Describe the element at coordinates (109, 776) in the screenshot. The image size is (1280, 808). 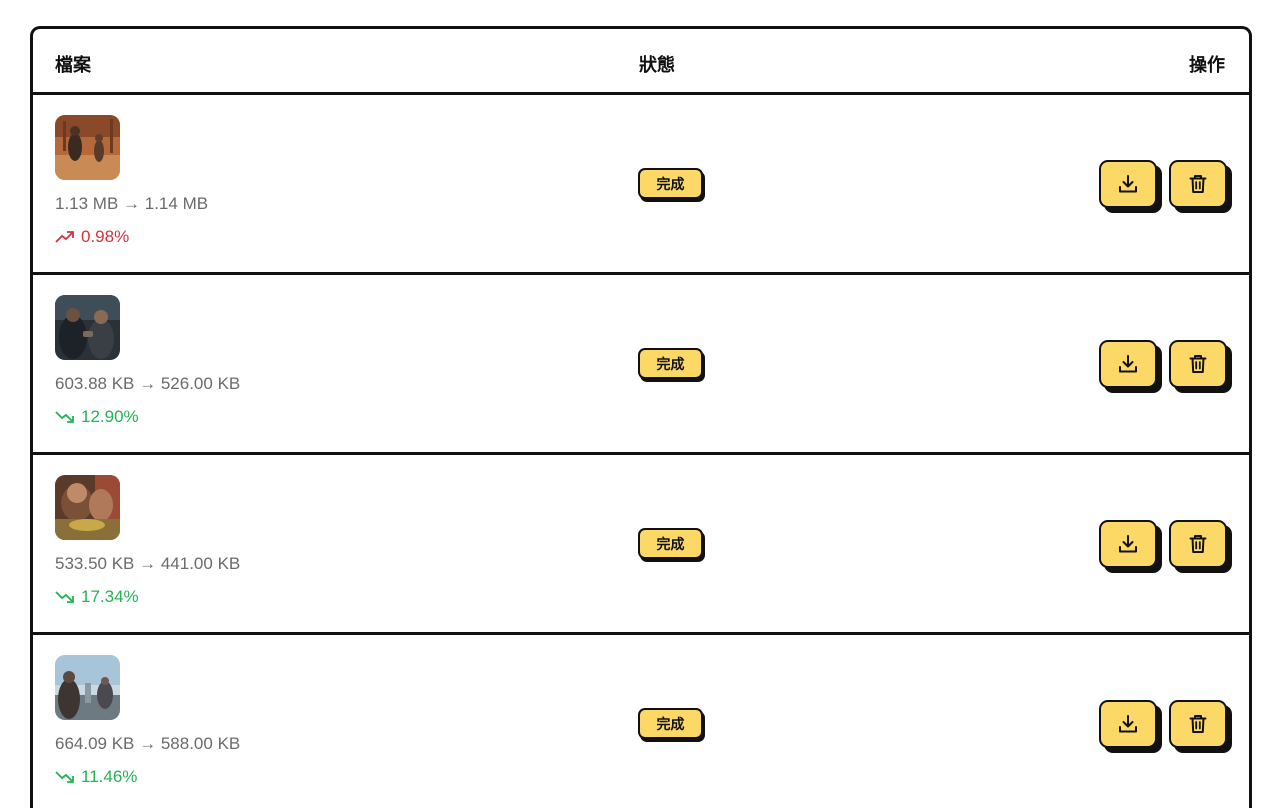
I see `size-change-percent: 11.46%` at that location.